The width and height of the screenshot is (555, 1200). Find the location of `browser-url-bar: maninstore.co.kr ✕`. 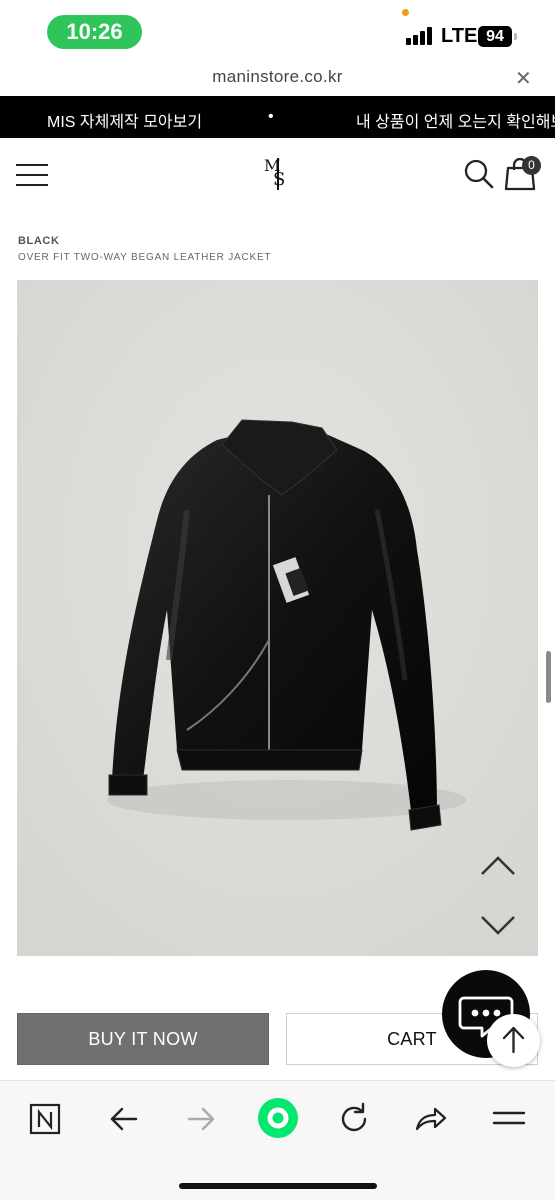

browser-url-bar: maninstore.co.kr ✕ is located at coordinates (277, 79).